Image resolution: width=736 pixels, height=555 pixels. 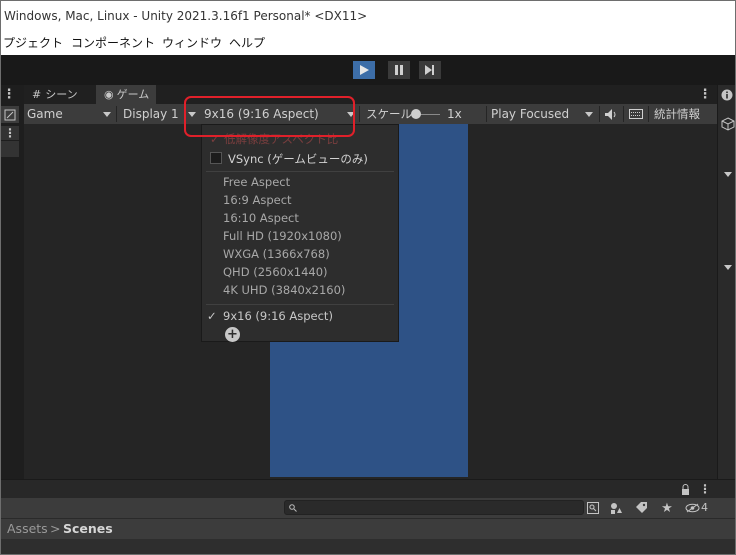 I want to click on menu-help: ヘルプ, so click(x=247, y=43).